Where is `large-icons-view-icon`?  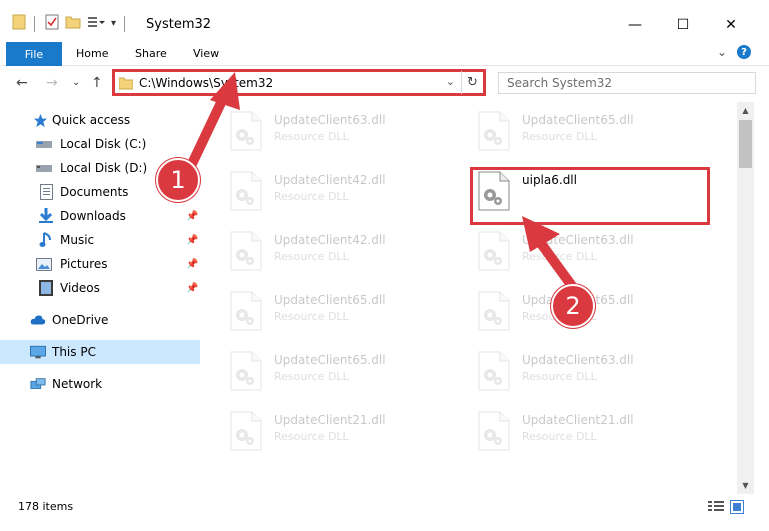 large-icons-view-icon is located at coordinates (737, 508).